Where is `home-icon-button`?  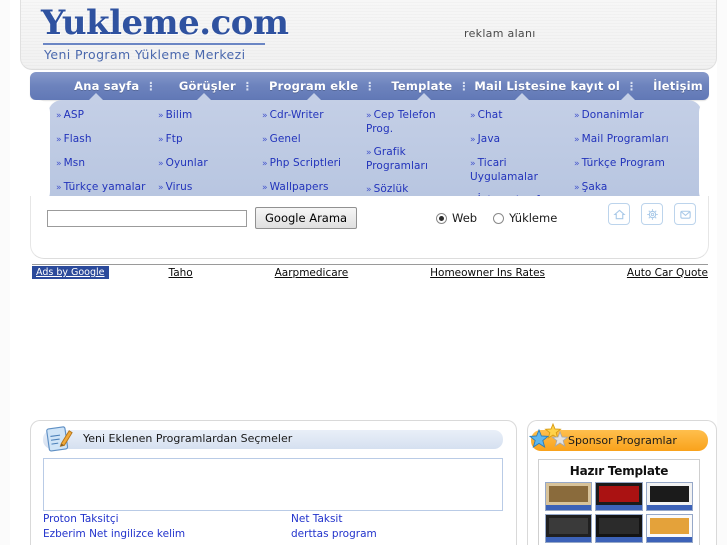 home-icon-button is located at coordinates (619, 214).